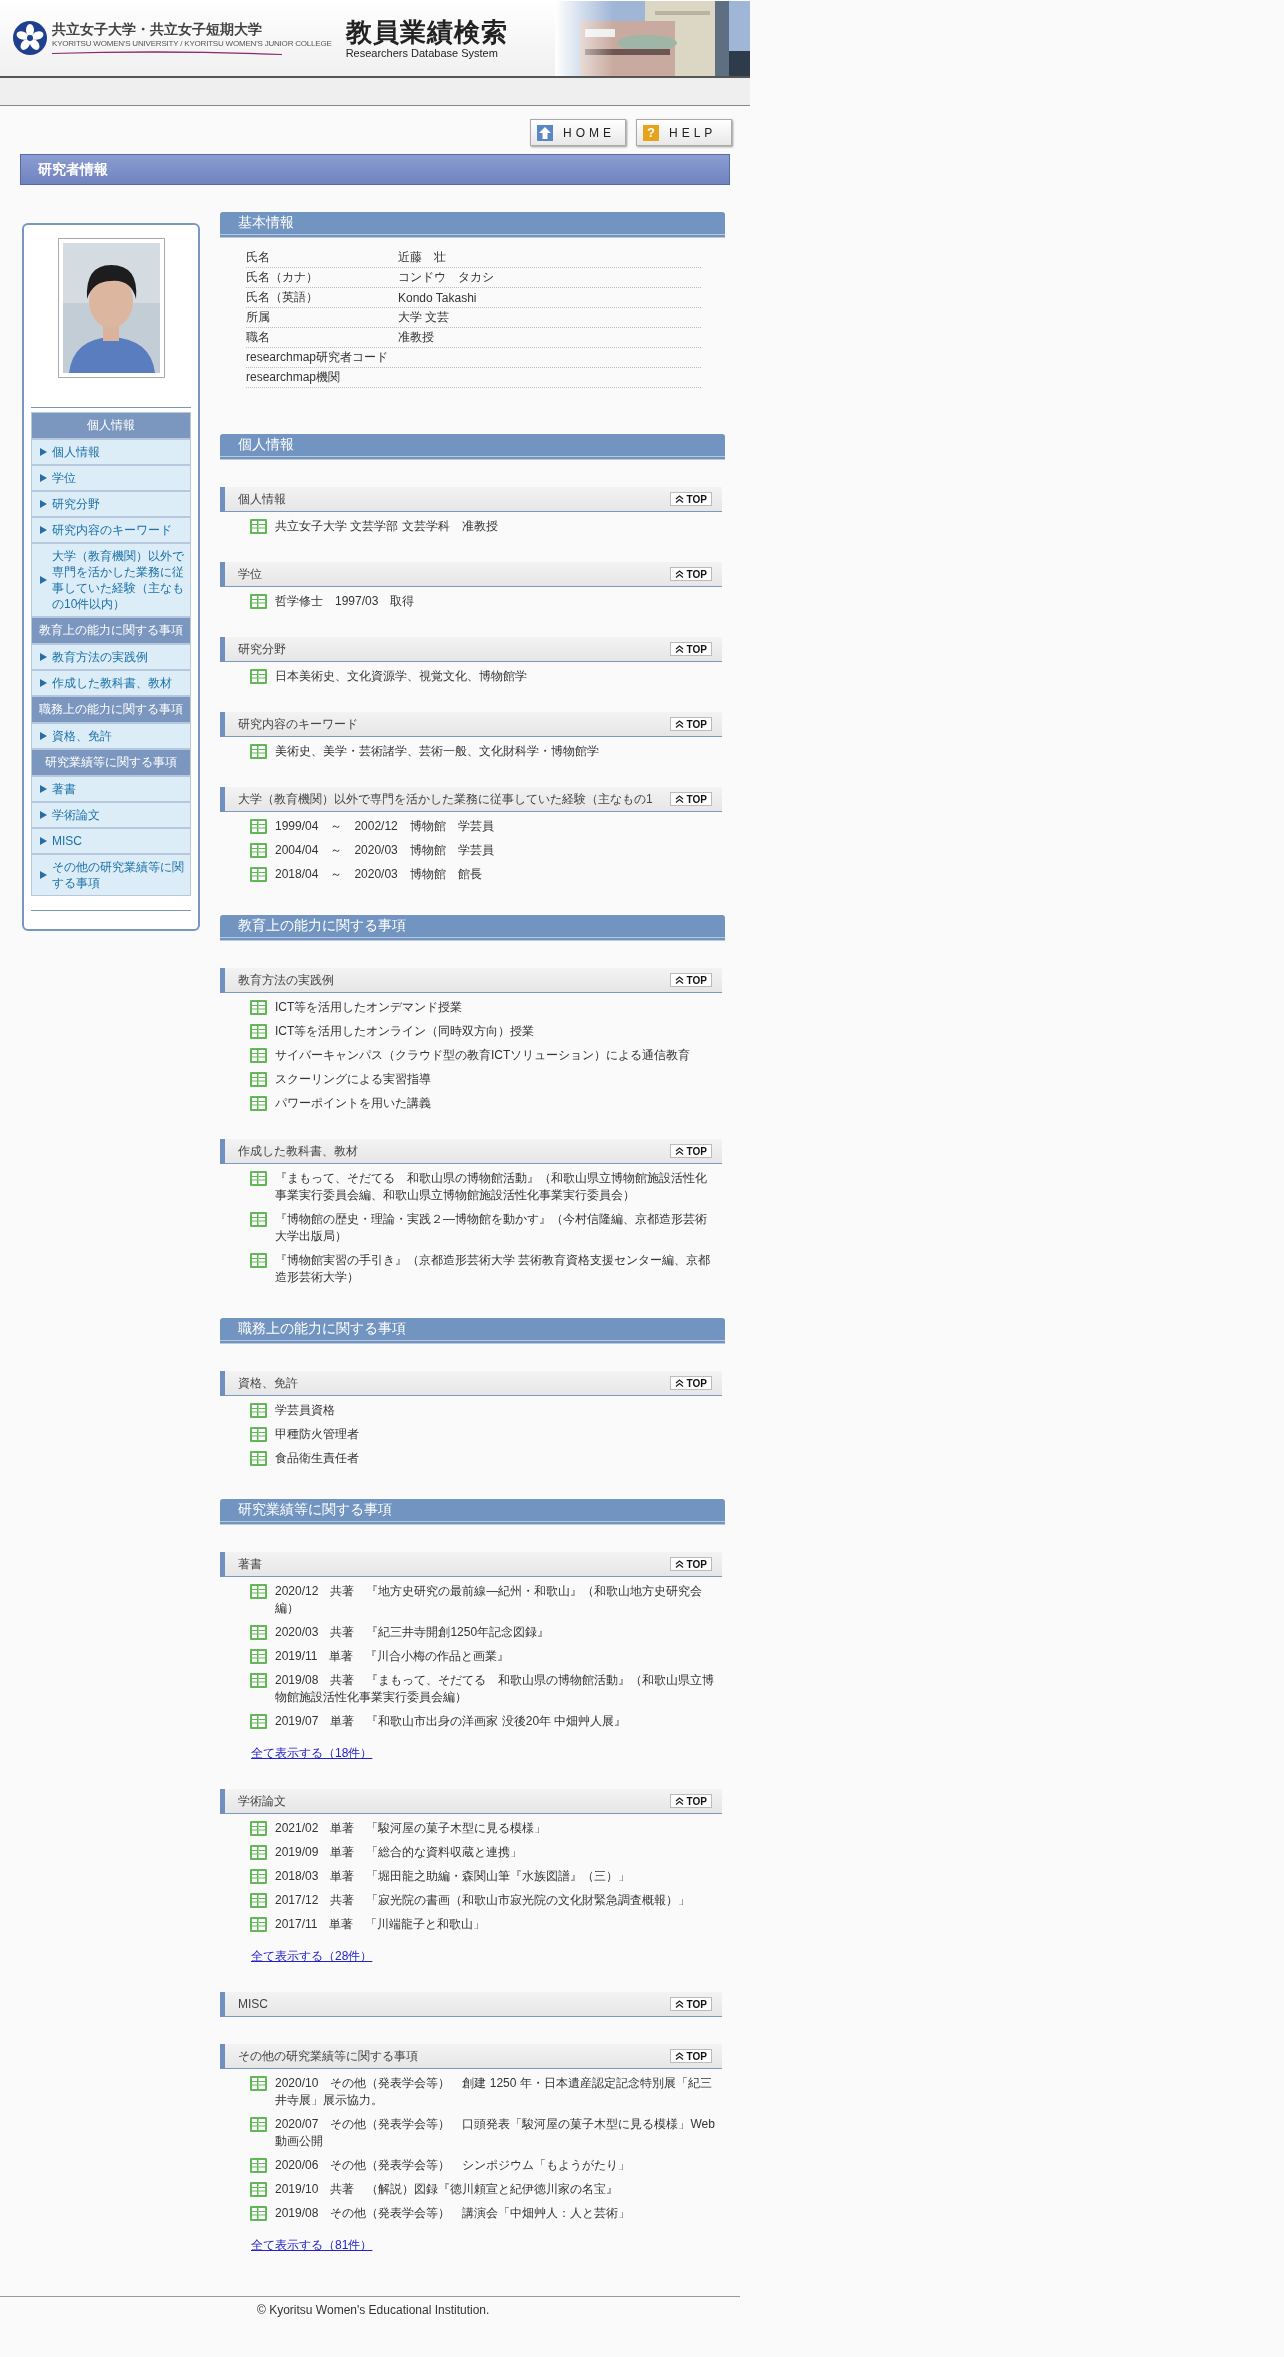  What do you see at coordinates (491, 1228) in the screenshot?
I see `list-item-text: 『博物館の歴史・理論・実践２―博物館を動かす』（今村信隆編、京都造形芸術大学出版局）` at bounding box center [491, 1228].